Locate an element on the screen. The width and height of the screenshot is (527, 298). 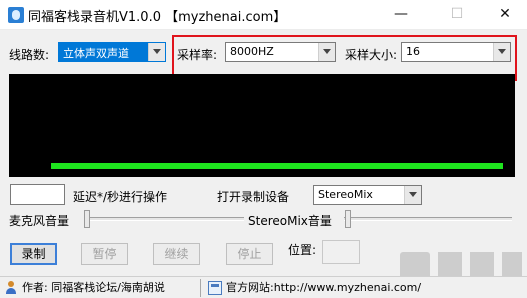
line-input-value: 立体声双声道 is located at coordinates (96, 53).